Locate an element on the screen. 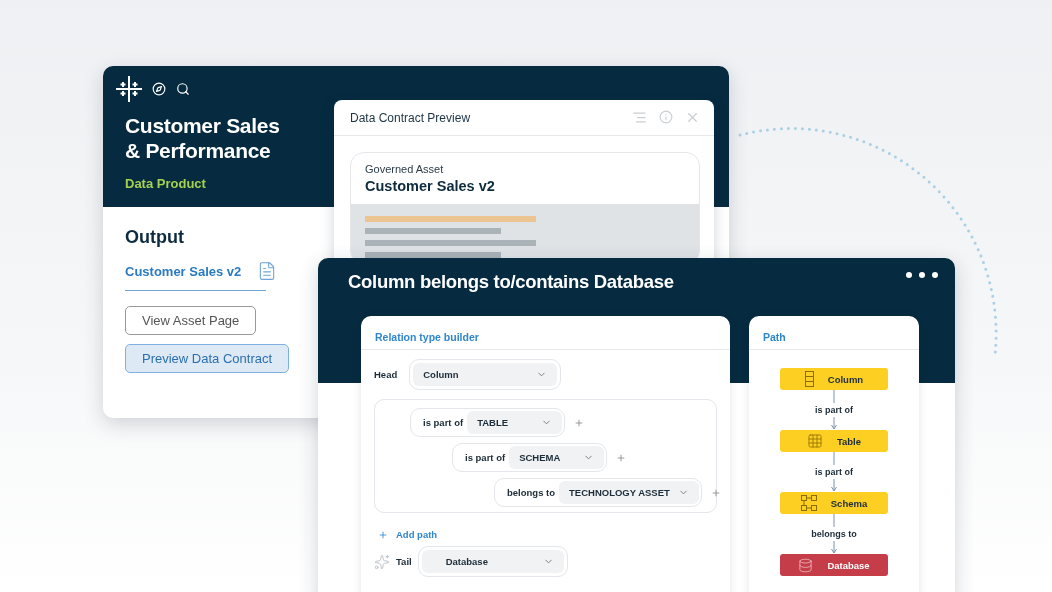 The width and height of the screenshot is (1052, 592). info-icon is located at coordinates (666, 117).